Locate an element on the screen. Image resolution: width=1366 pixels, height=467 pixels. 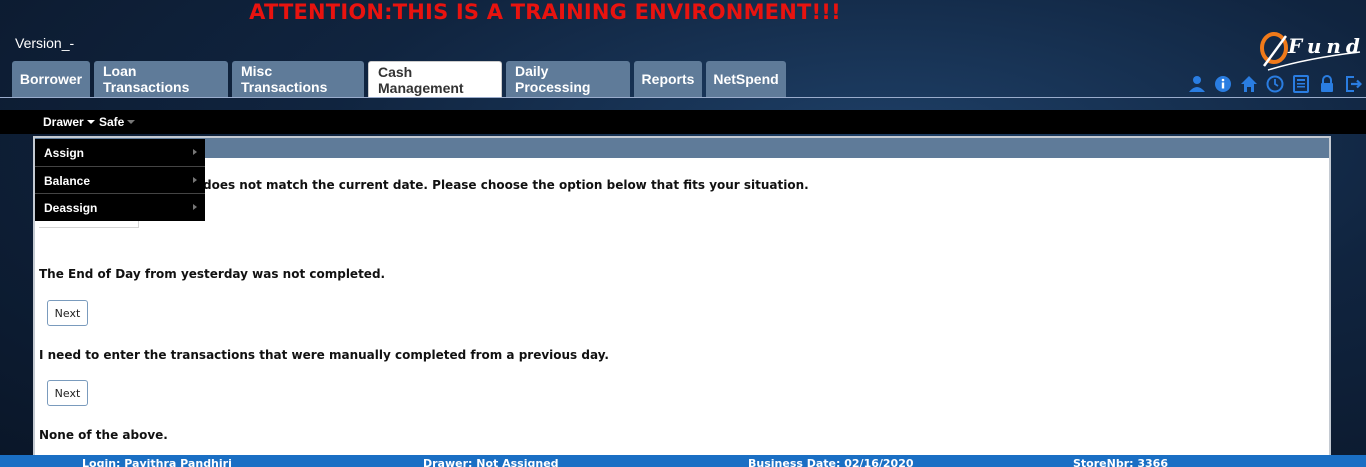
next-button-manual: Next is located at coordinates (67, 393).